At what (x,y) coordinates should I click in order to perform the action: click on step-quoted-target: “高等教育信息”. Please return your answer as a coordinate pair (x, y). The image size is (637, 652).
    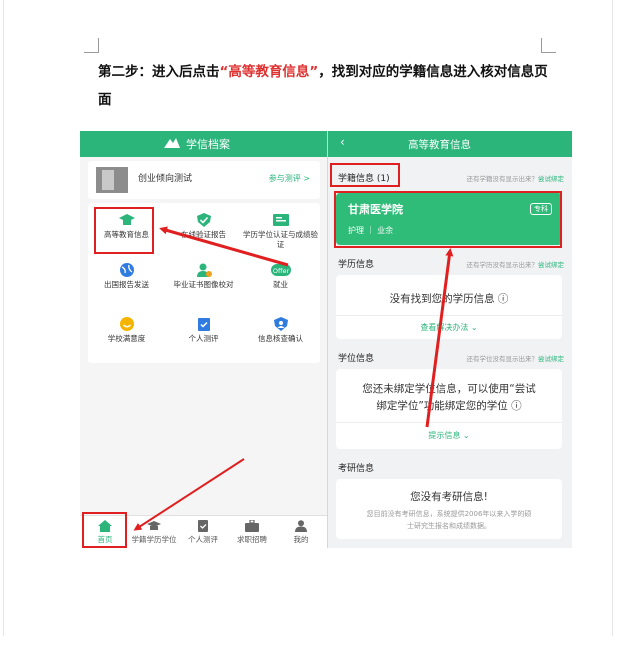
    Looking at the image, I should click on (269, 72).